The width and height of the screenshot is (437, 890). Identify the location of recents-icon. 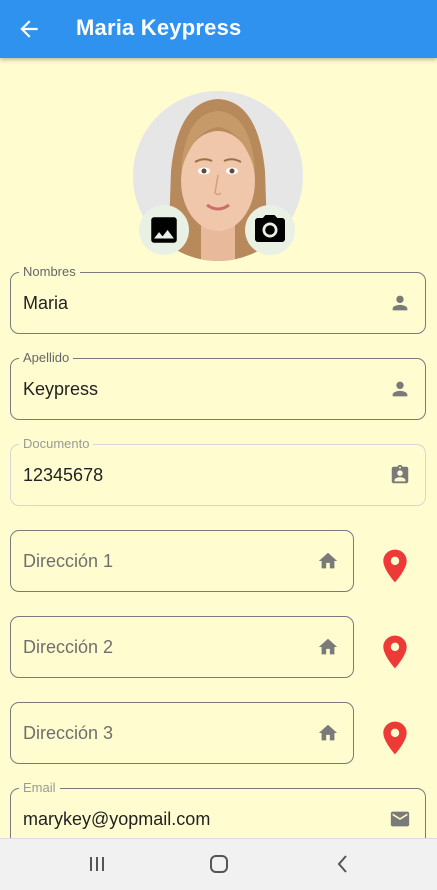
(97, 864).